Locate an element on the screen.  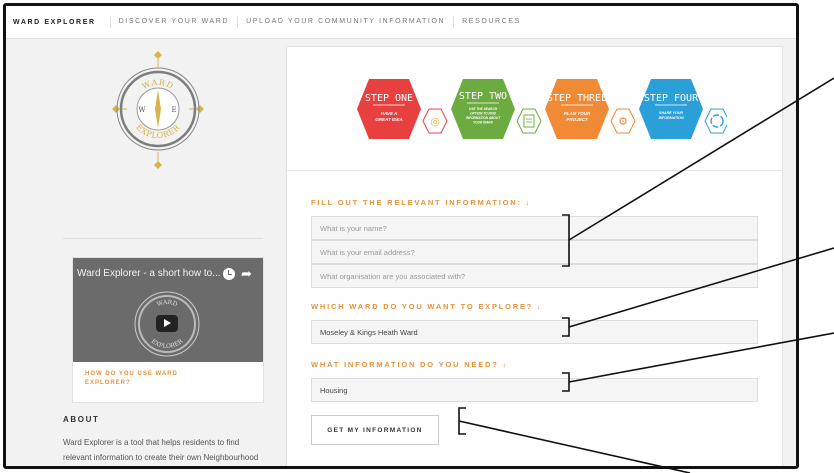
bracket-ward-field is located at coordinates (566, 327).